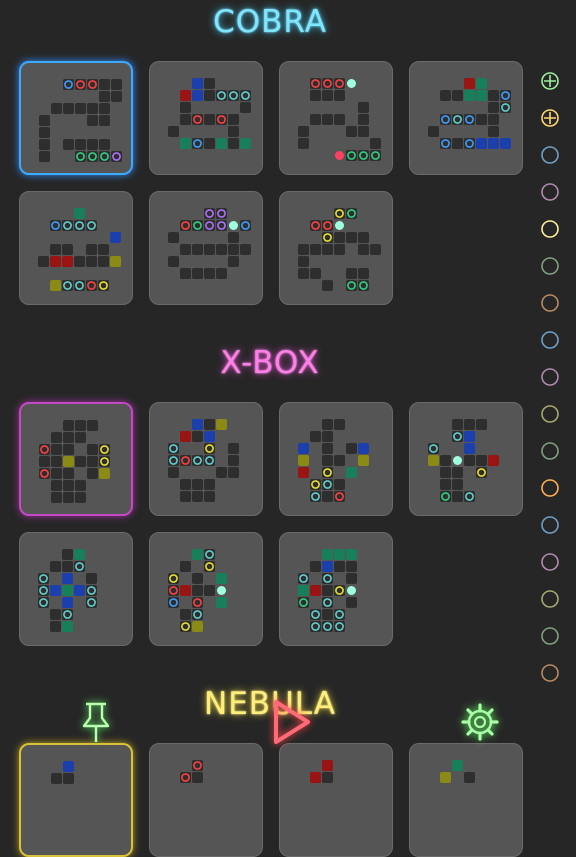  Describe the element at coordinates (233, 225) in the screenshot. I see `glow-node` at that location.